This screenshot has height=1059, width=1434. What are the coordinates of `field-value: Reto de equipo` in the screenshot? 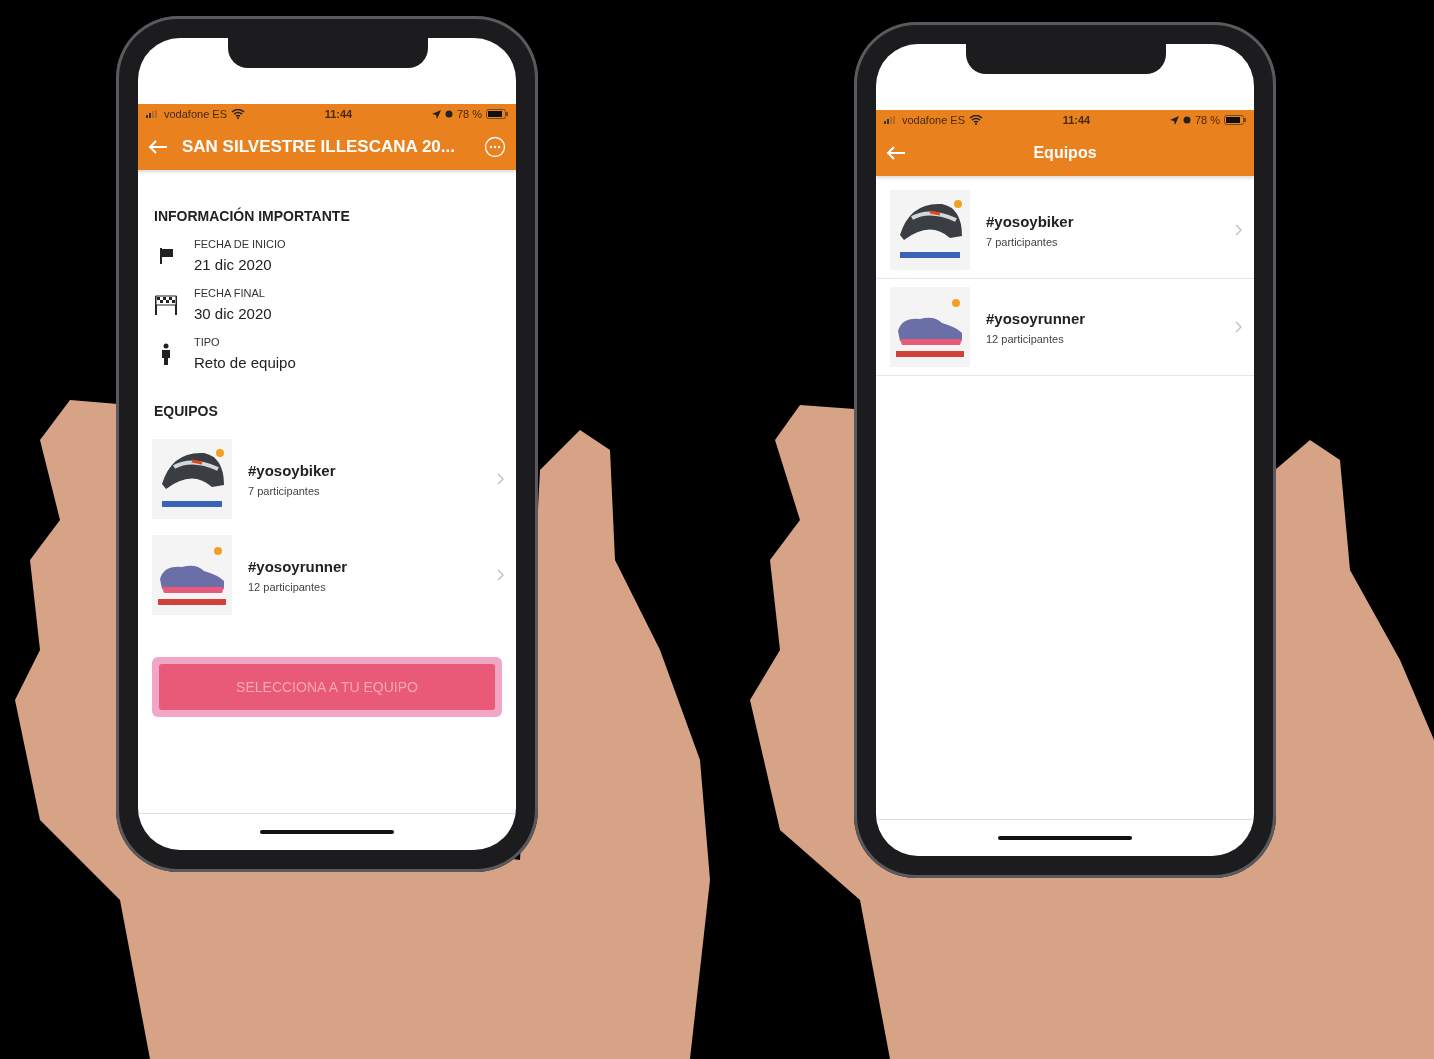 It's located at (245, 362).